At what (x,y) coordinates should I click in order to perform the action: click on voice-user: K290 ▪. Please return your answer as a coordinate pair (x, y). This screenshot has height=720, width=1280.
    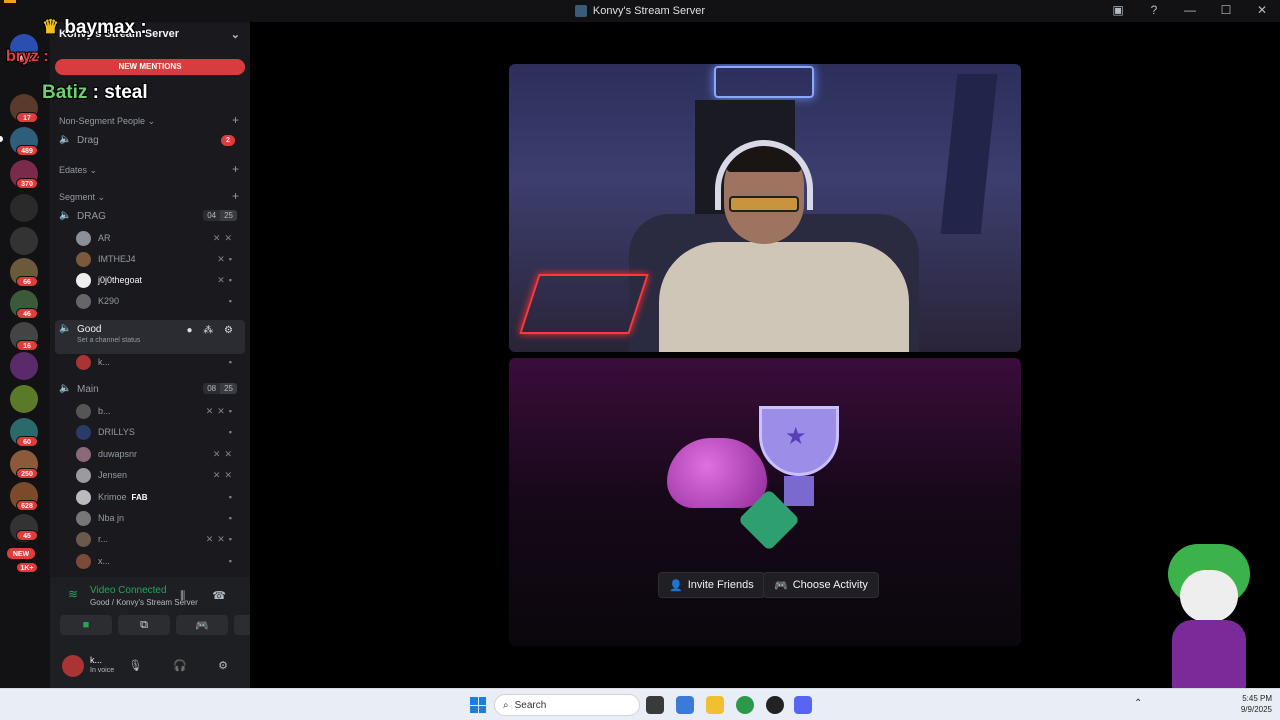
    Looking at the image, I should click on (159, 301).